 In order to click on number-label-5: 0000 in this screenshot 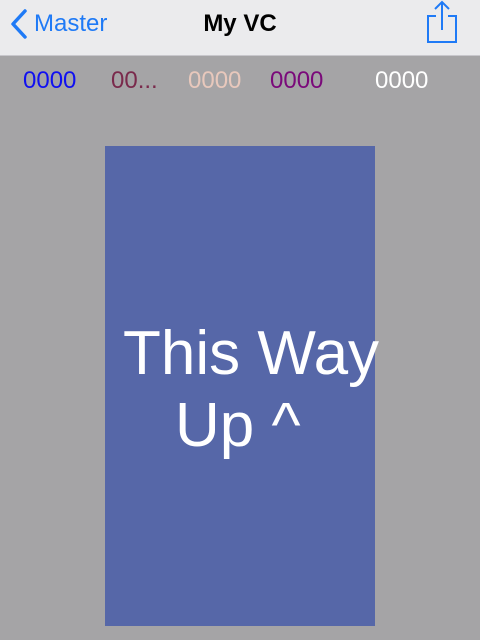, I will do `click(402, 80)`.